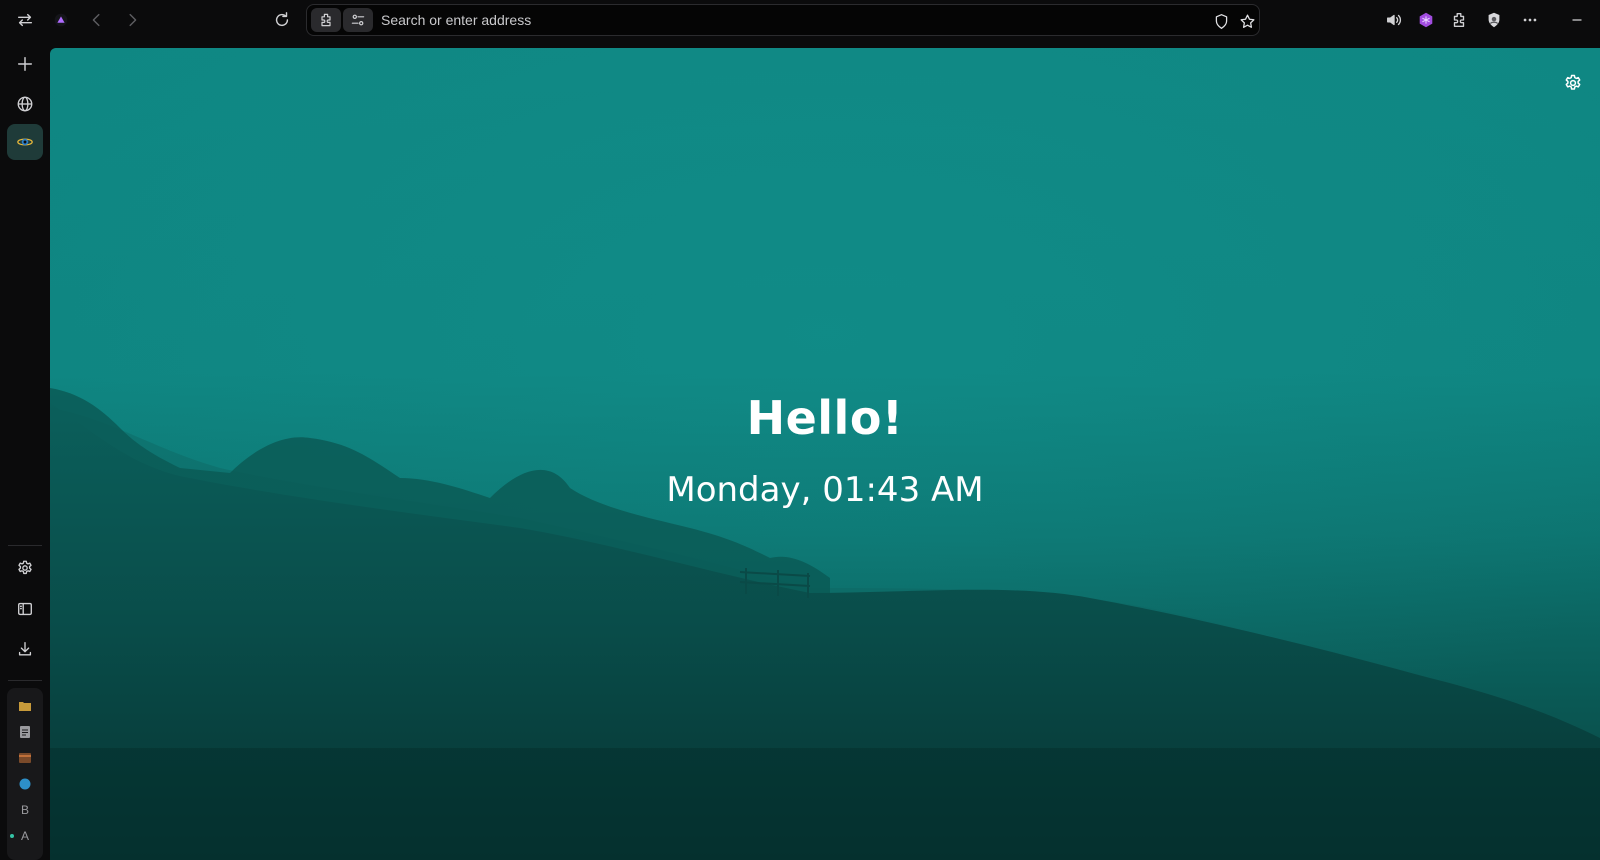  I want to click on active-indicator, so click(12, 836).